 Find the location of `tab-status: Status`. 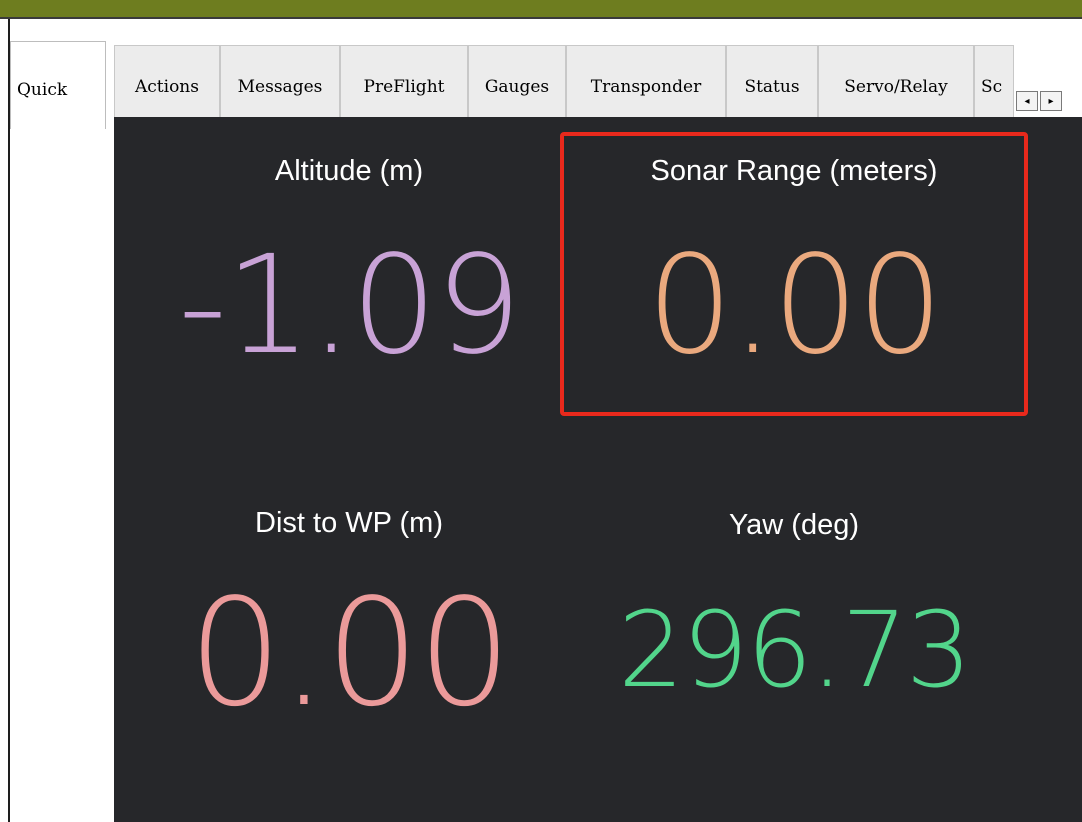

tab-status: Status is located at coordinates (772, 86).